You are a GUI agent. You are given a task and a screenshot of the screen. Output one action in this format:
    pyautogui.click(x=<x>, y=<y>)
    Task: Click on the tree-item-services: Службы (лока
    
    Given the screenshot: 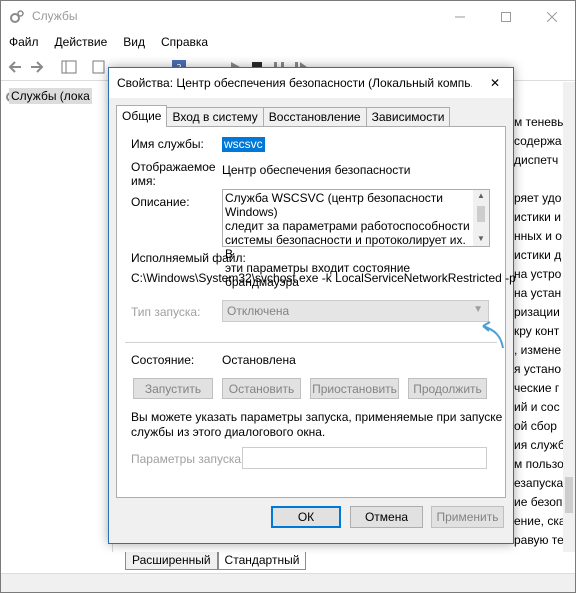 What is the action you would take?
    pyautogui.click(x=48, y=96)
    